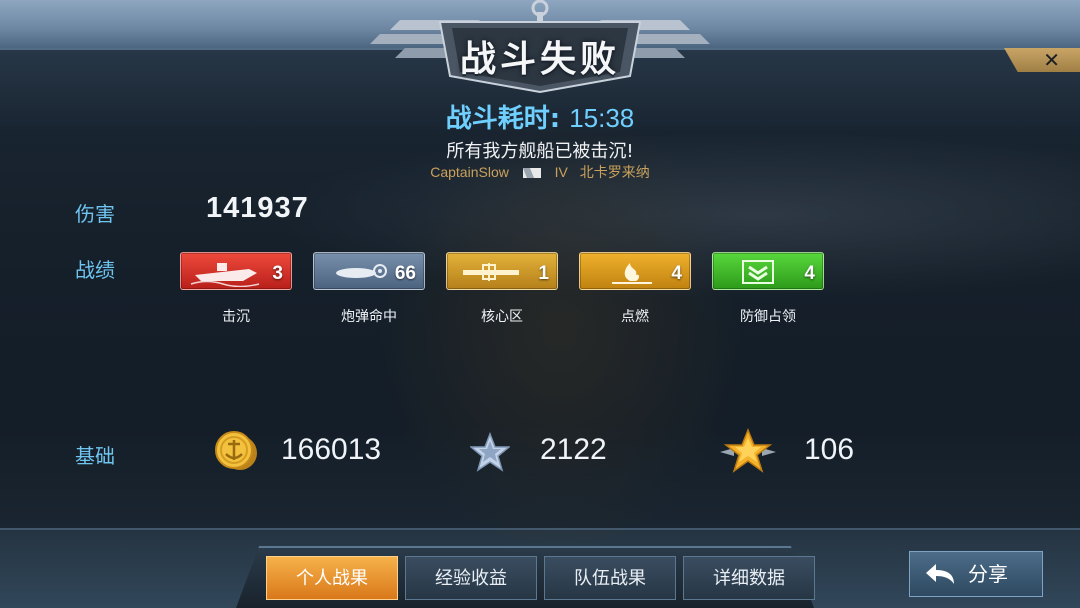 The width and height of the screenshot is (1080, 608). I want to click on duration-value: 15:38, so click(602, 118).